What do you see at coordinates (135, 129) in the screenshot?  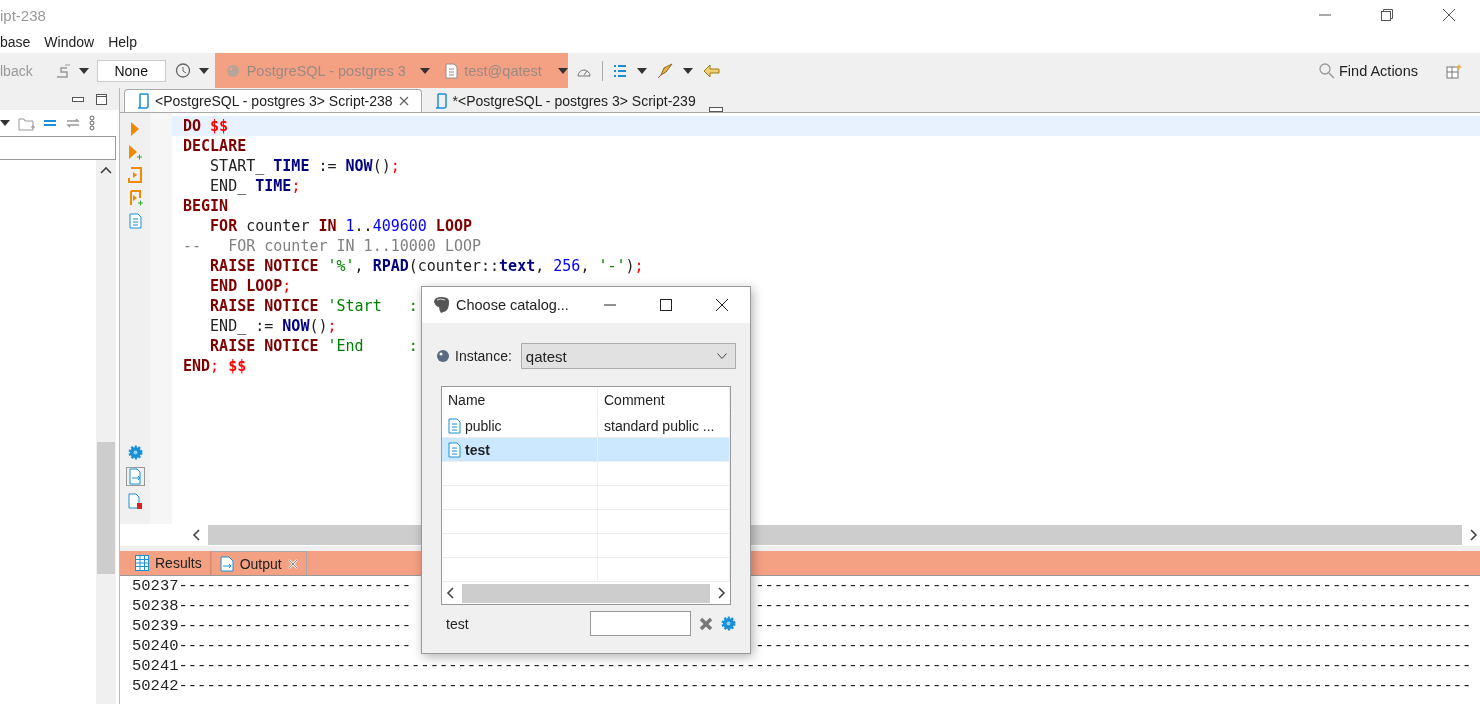 I see `run-icon` at bounding box center [135, 129].